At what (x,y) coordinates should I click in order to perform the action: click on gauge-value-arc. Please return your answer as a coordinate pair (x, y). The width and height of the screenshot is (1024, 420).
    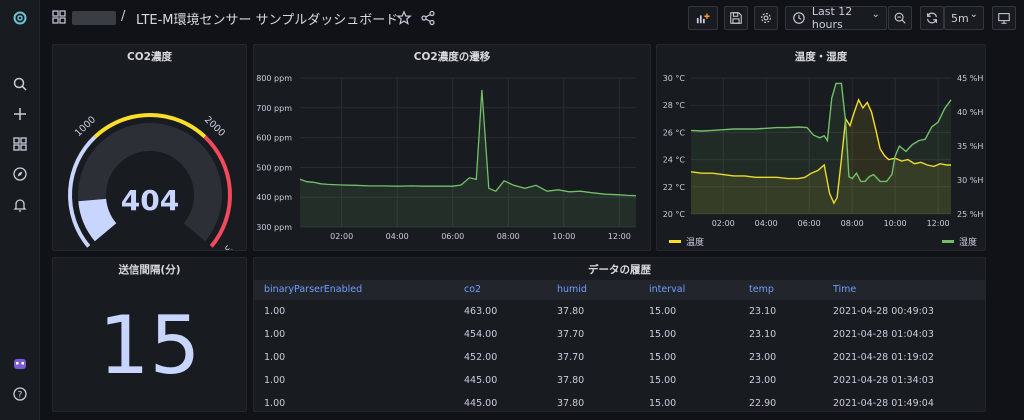
    Looking at the image, I should click on (97, 220).